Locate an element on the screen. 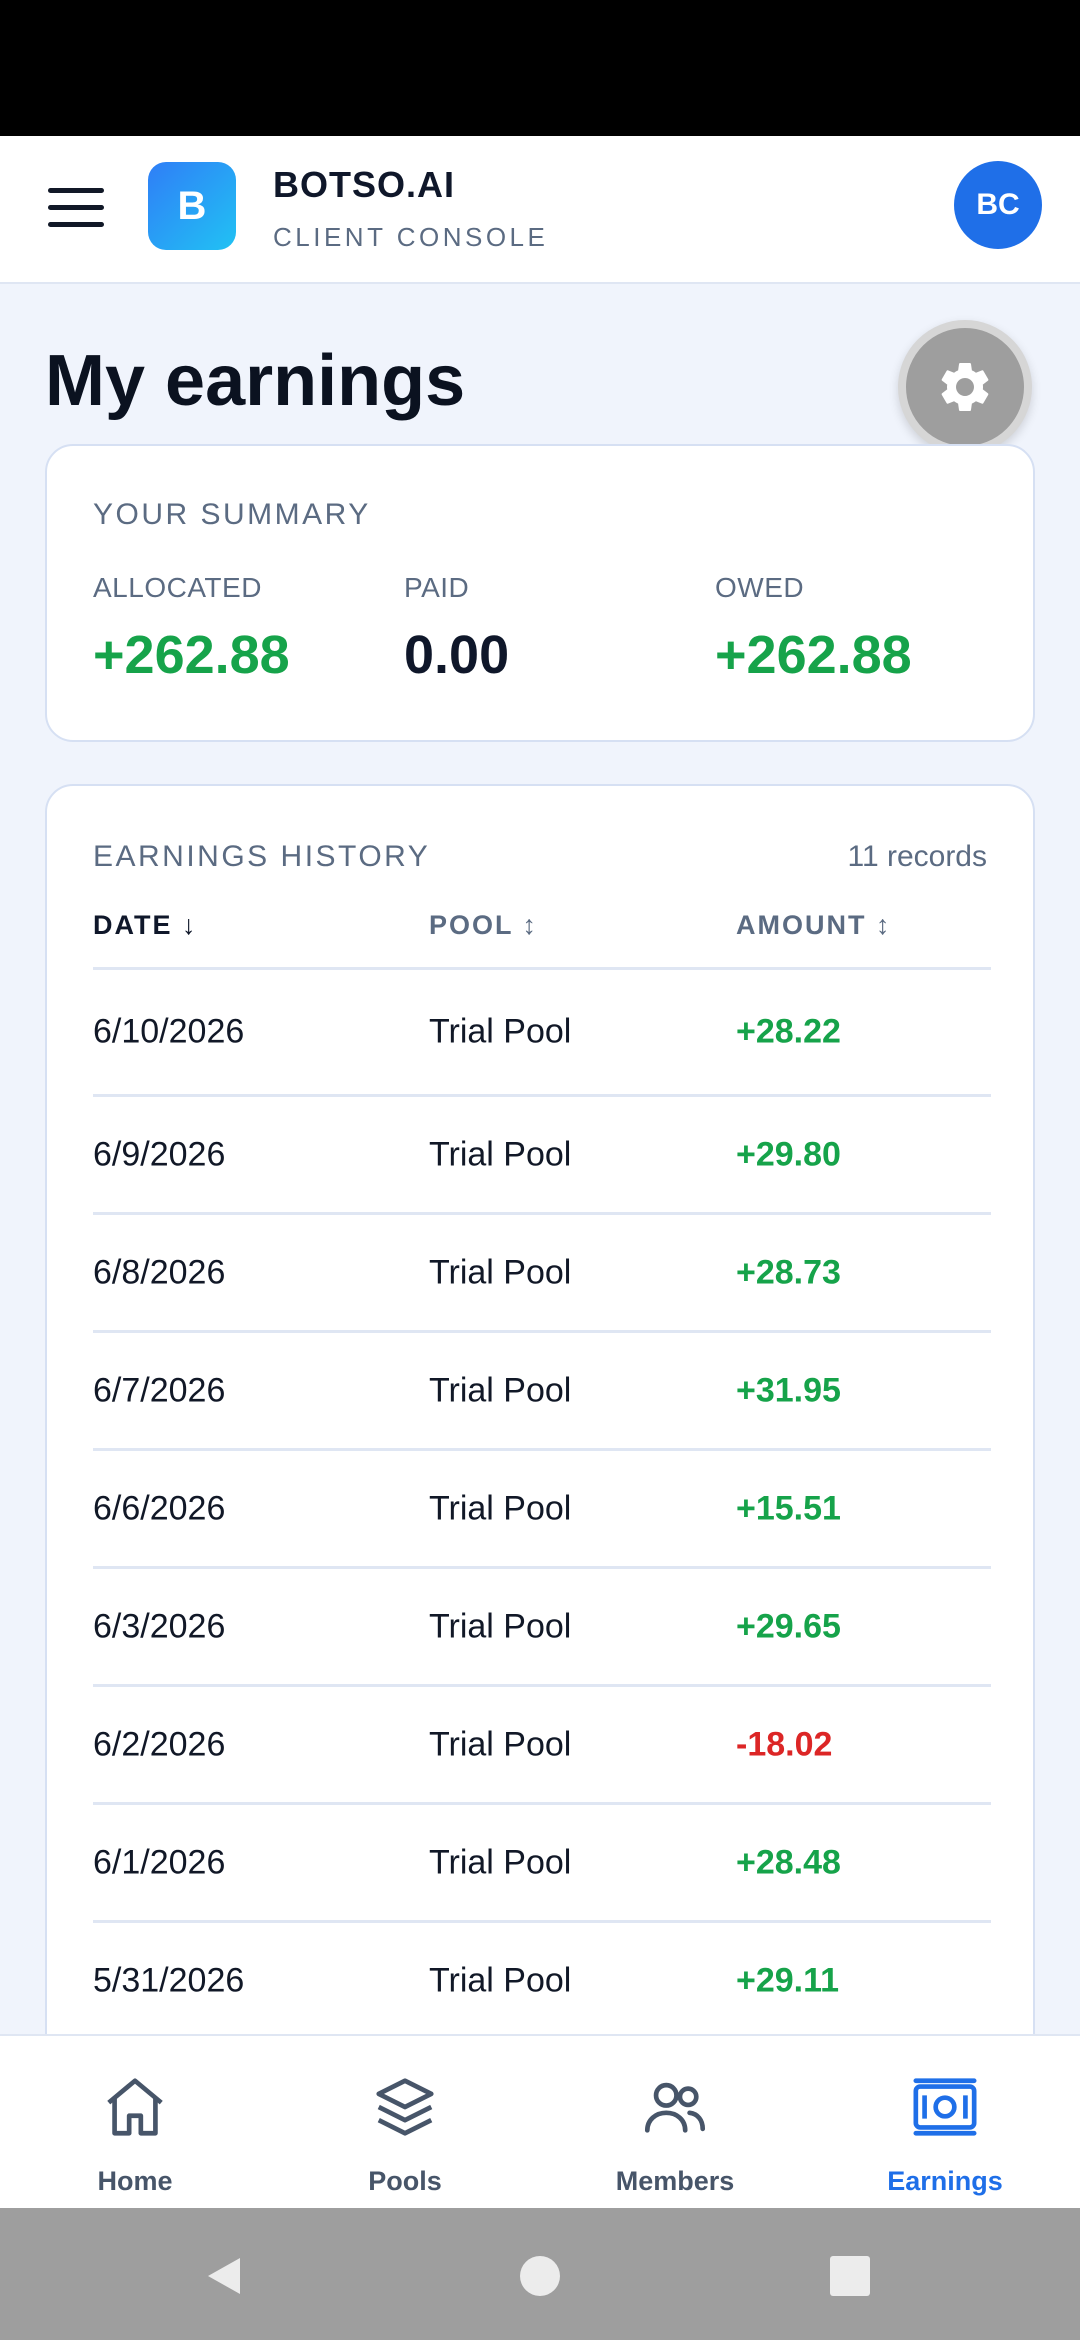  summary-label: YOUR SUMMARY is located at coordinates (232, 514).